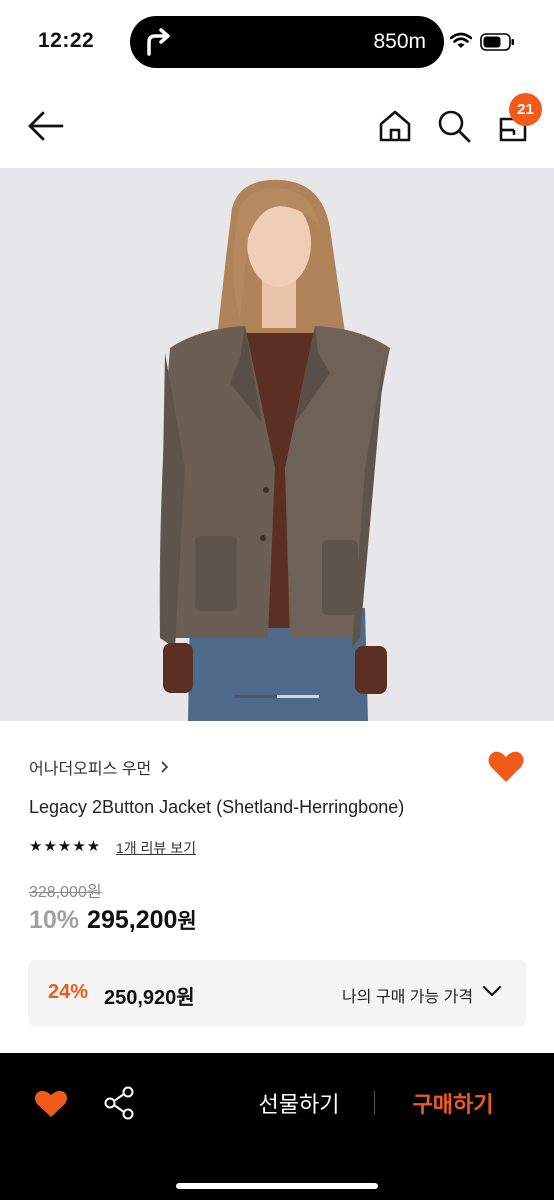 The image size is (554, 1200). Describe the element at coordinates (408, 997) in the screenshot. I see `my-price-label: 나의 구매 가능 가격` at that location.